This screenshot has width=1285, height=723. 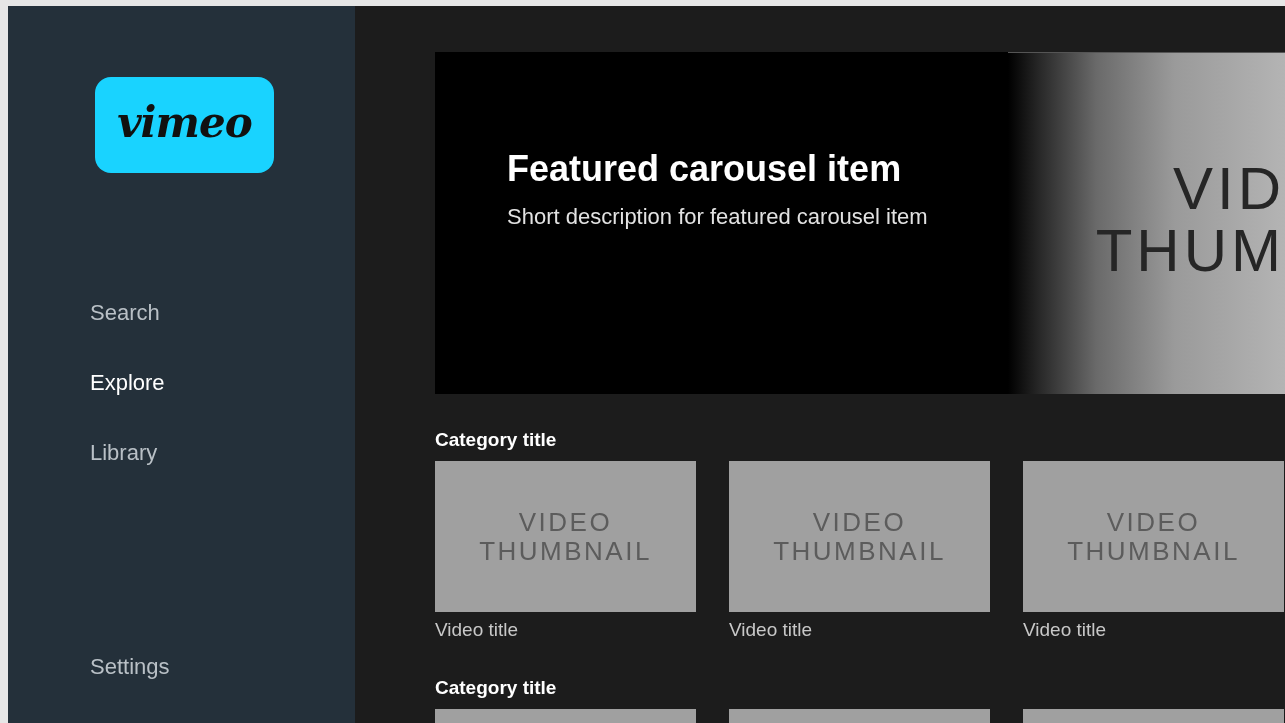 I want to click on nav-item: Library, so click(x=124, y=453).